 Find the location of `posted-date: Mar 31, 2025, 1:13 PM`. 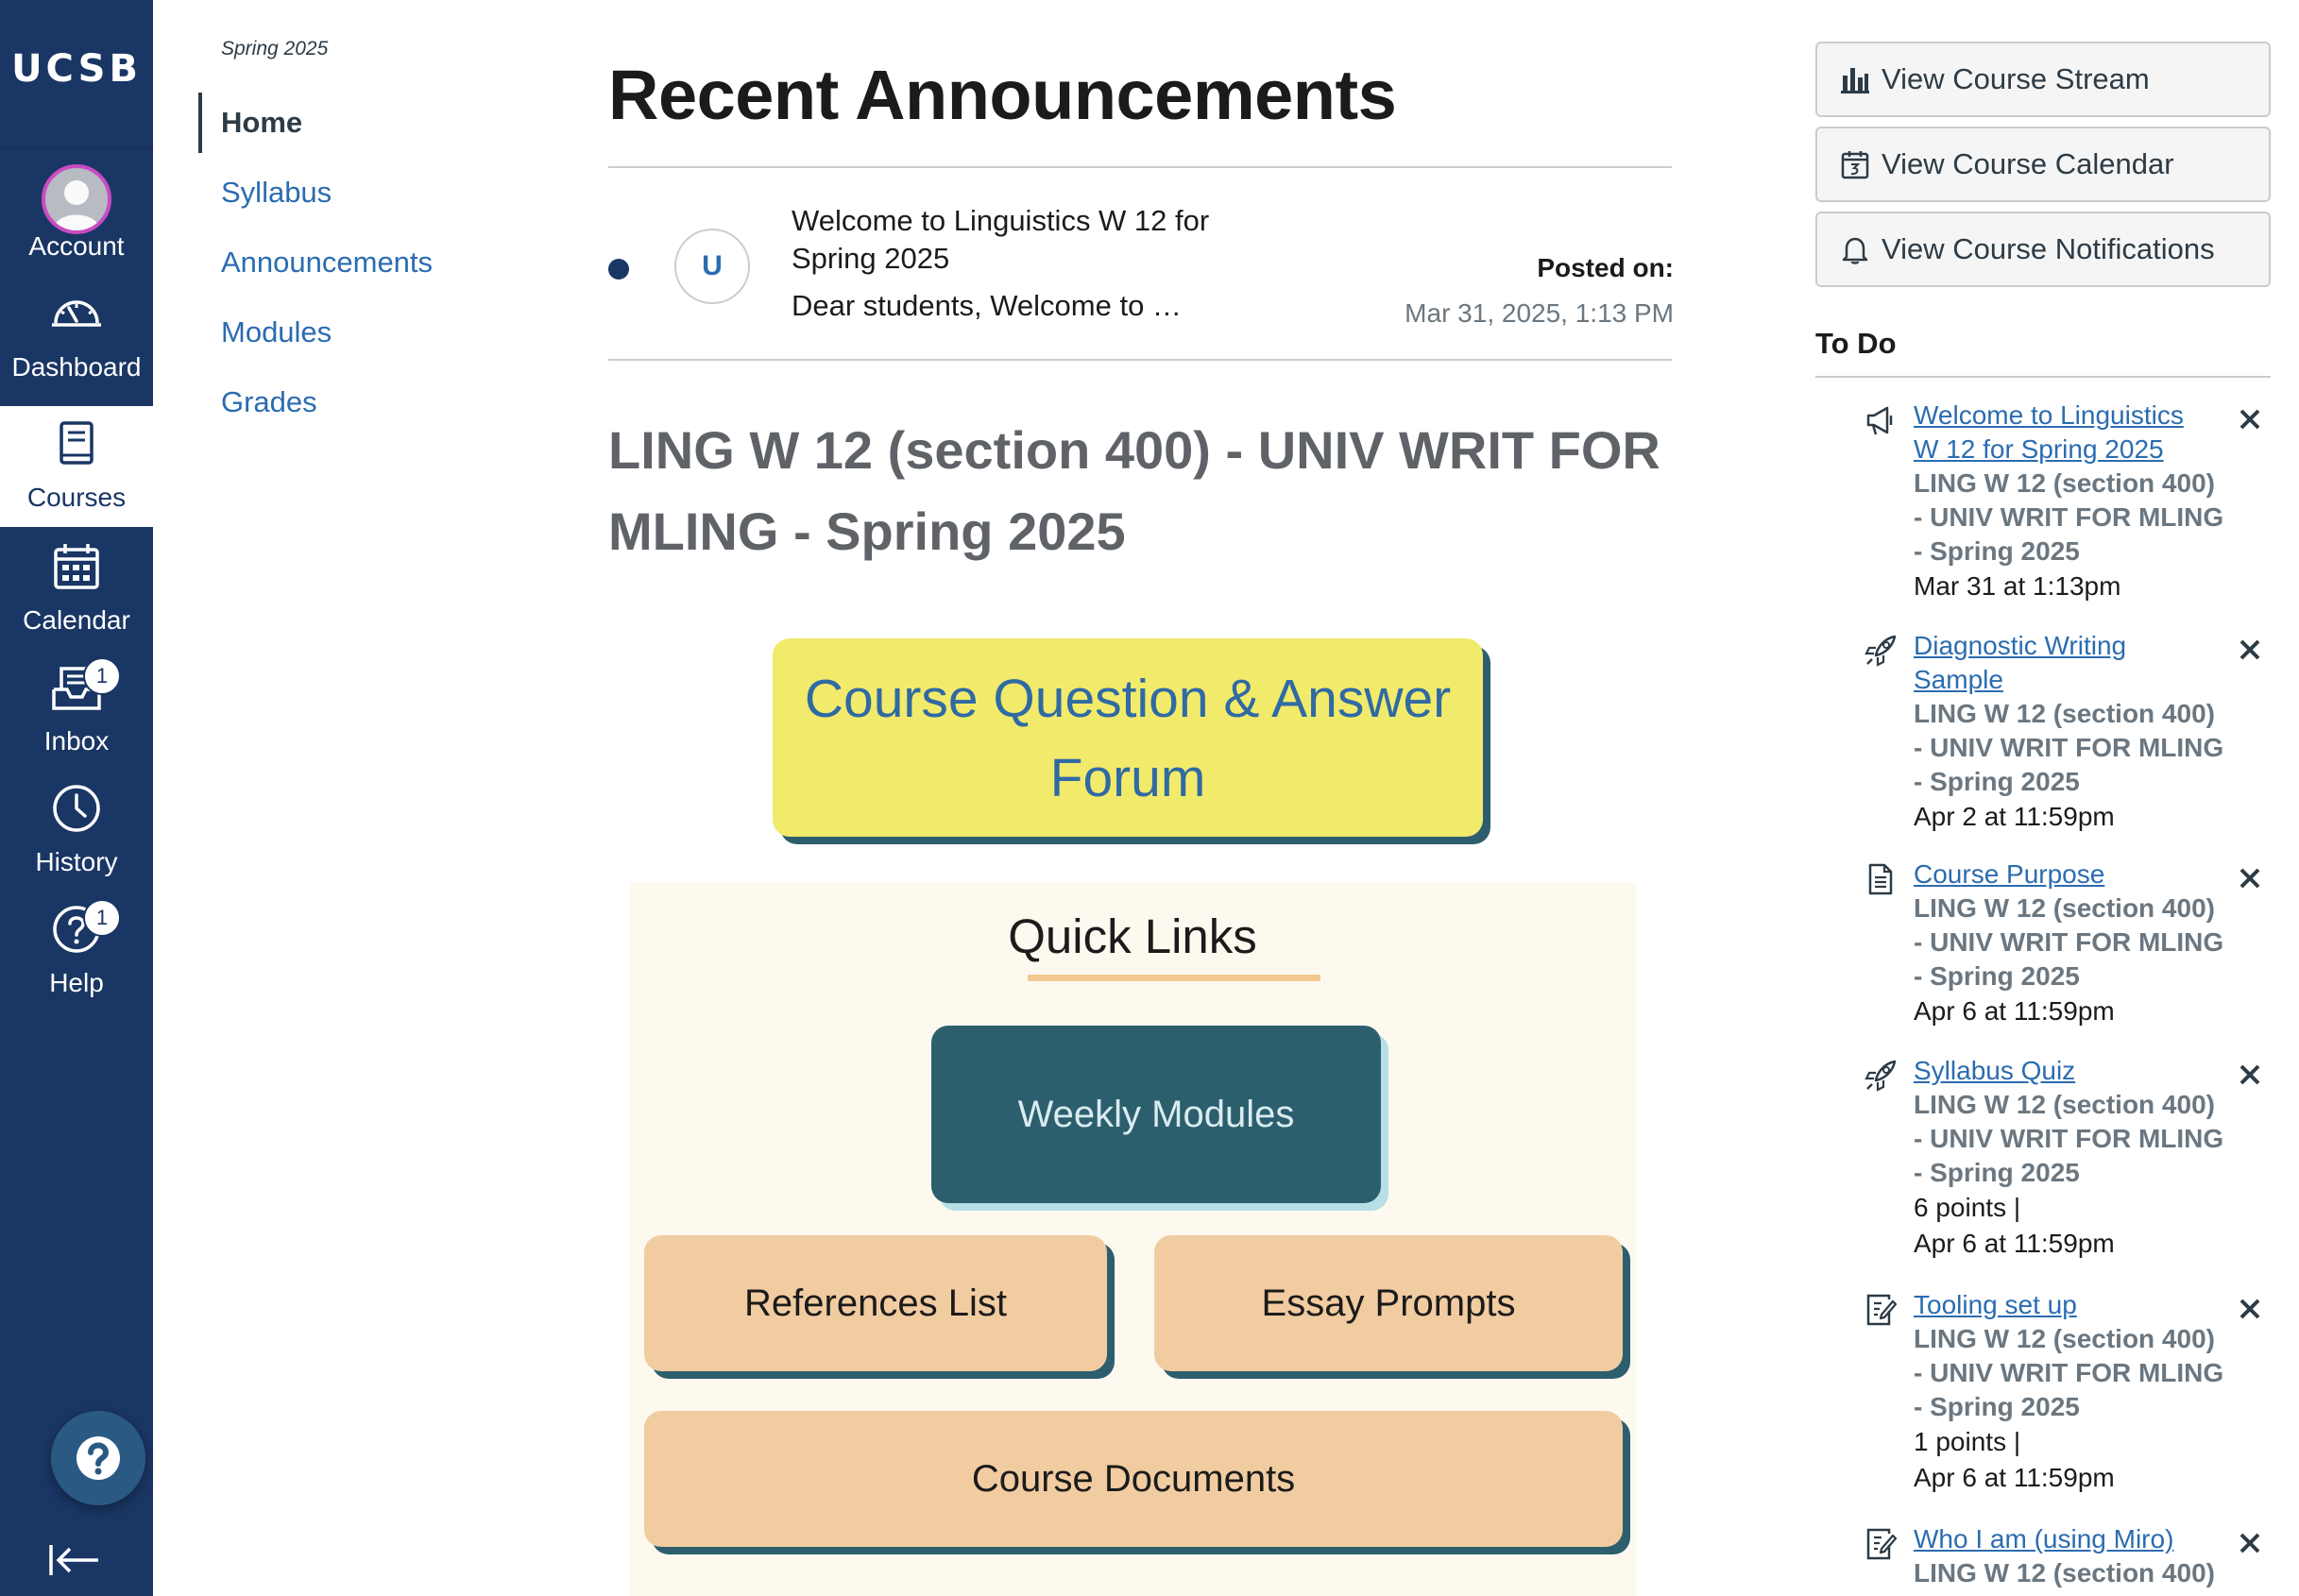

posted-date: Mar 31, 2025, 1:13 PM is located at coordinates (1539, 313).